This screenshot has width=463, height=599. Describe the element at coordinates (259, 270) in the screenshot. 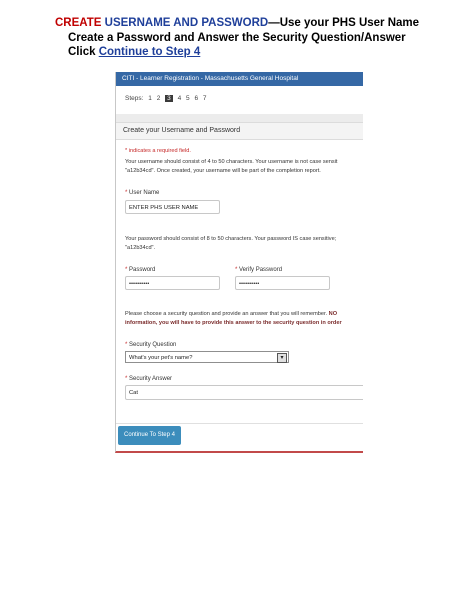

I see `verify-password-label: * Verify Password` at that location.